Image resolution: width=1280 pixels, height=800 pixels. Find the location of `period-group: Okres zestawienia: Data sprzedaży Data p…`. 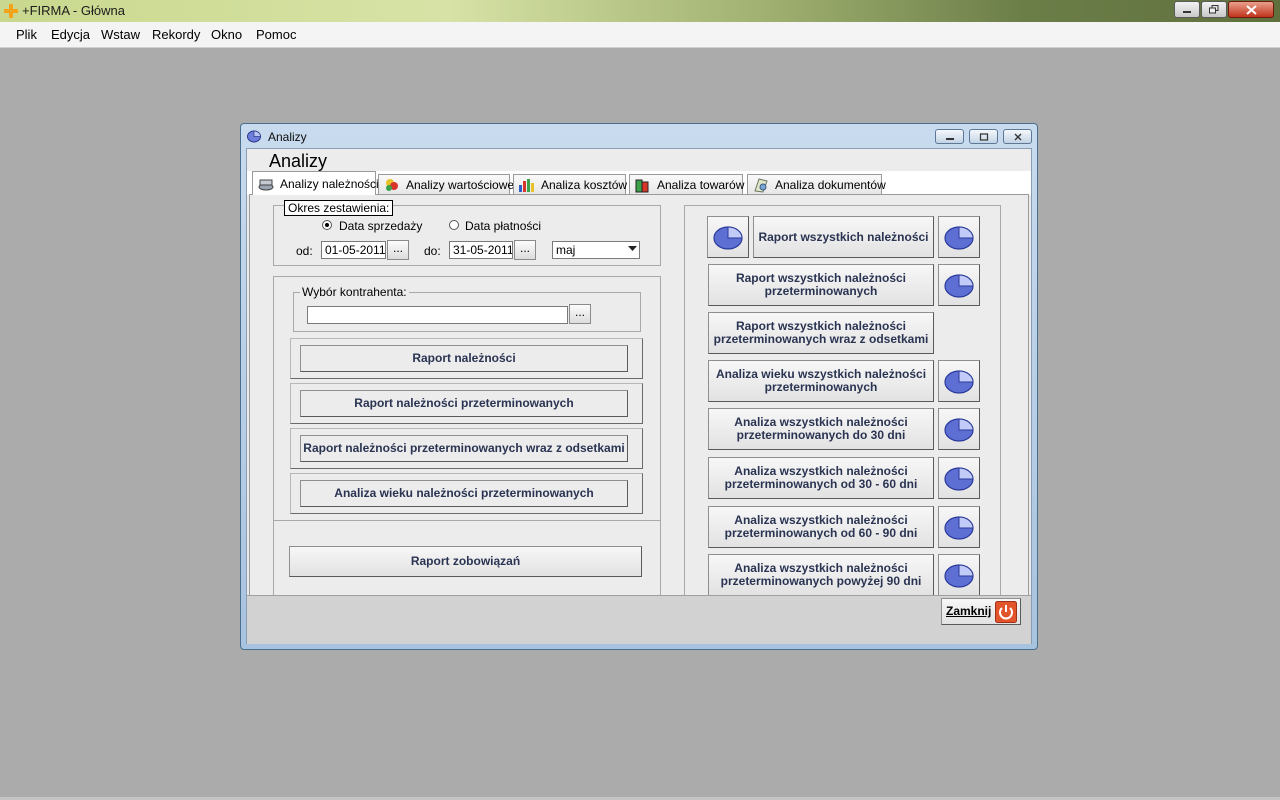

period-group: Okres zestawienia: Data sprzedaży Data p… is located at coordinates (467, 233).